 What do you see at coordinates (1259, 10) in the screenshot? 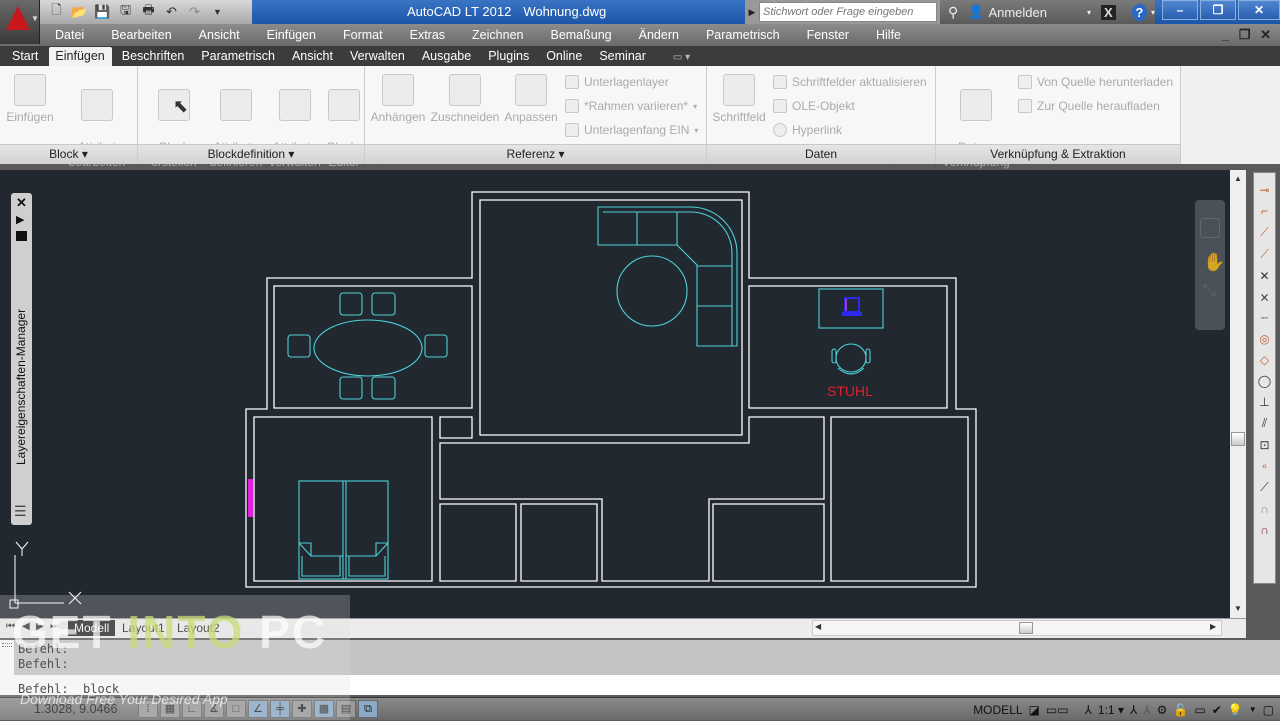
I see `close-button: ✕` at bounding box center [1259, 10].